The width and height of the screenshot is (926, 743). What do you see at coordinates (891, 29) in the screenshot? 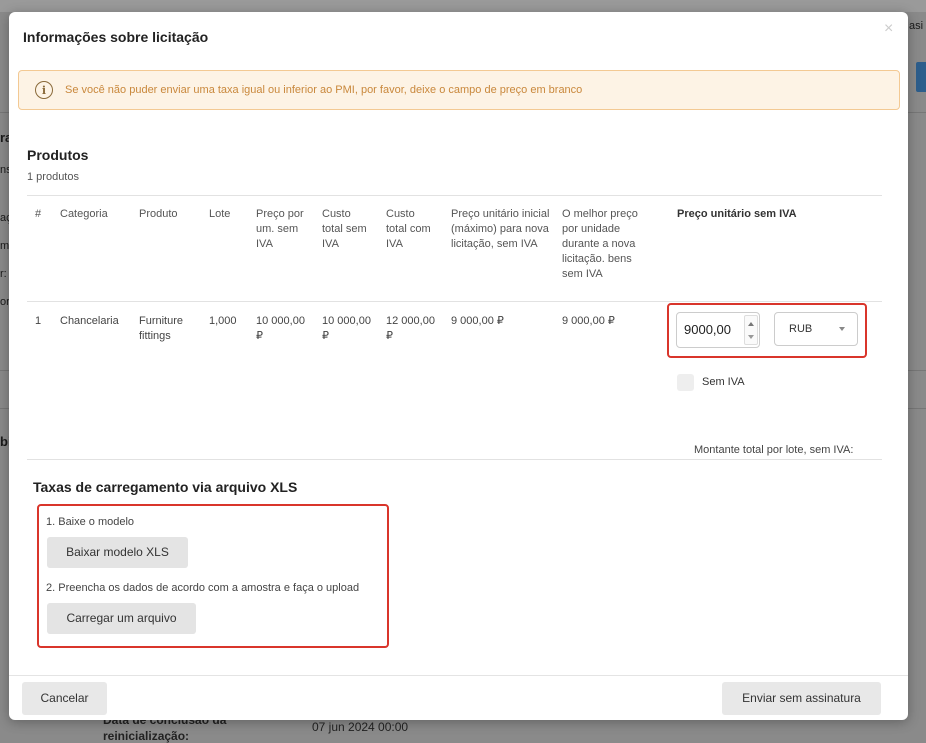
I see `close-icon: ×` at bounding box center [891, 29].